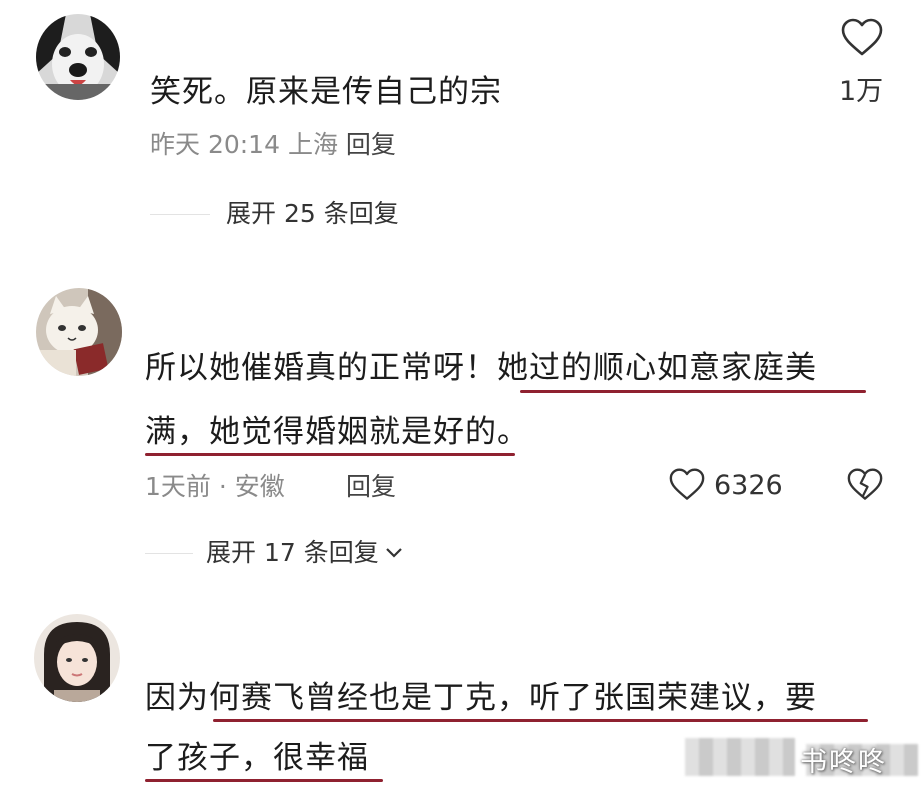  I want to click on cat-avatar-image, so click(79, 332).